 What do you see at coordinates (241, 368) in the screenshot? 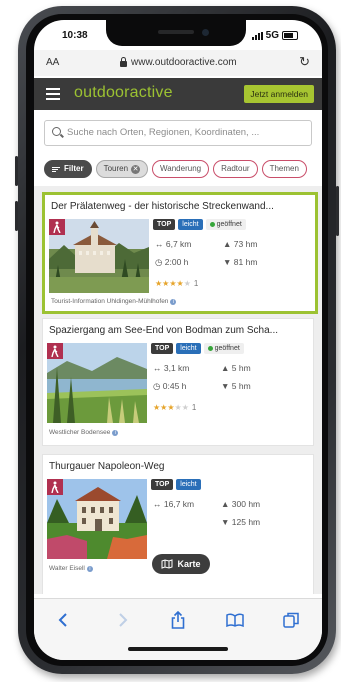
I see `ascent-value: 5 hm` at bounding box center [241, 368].